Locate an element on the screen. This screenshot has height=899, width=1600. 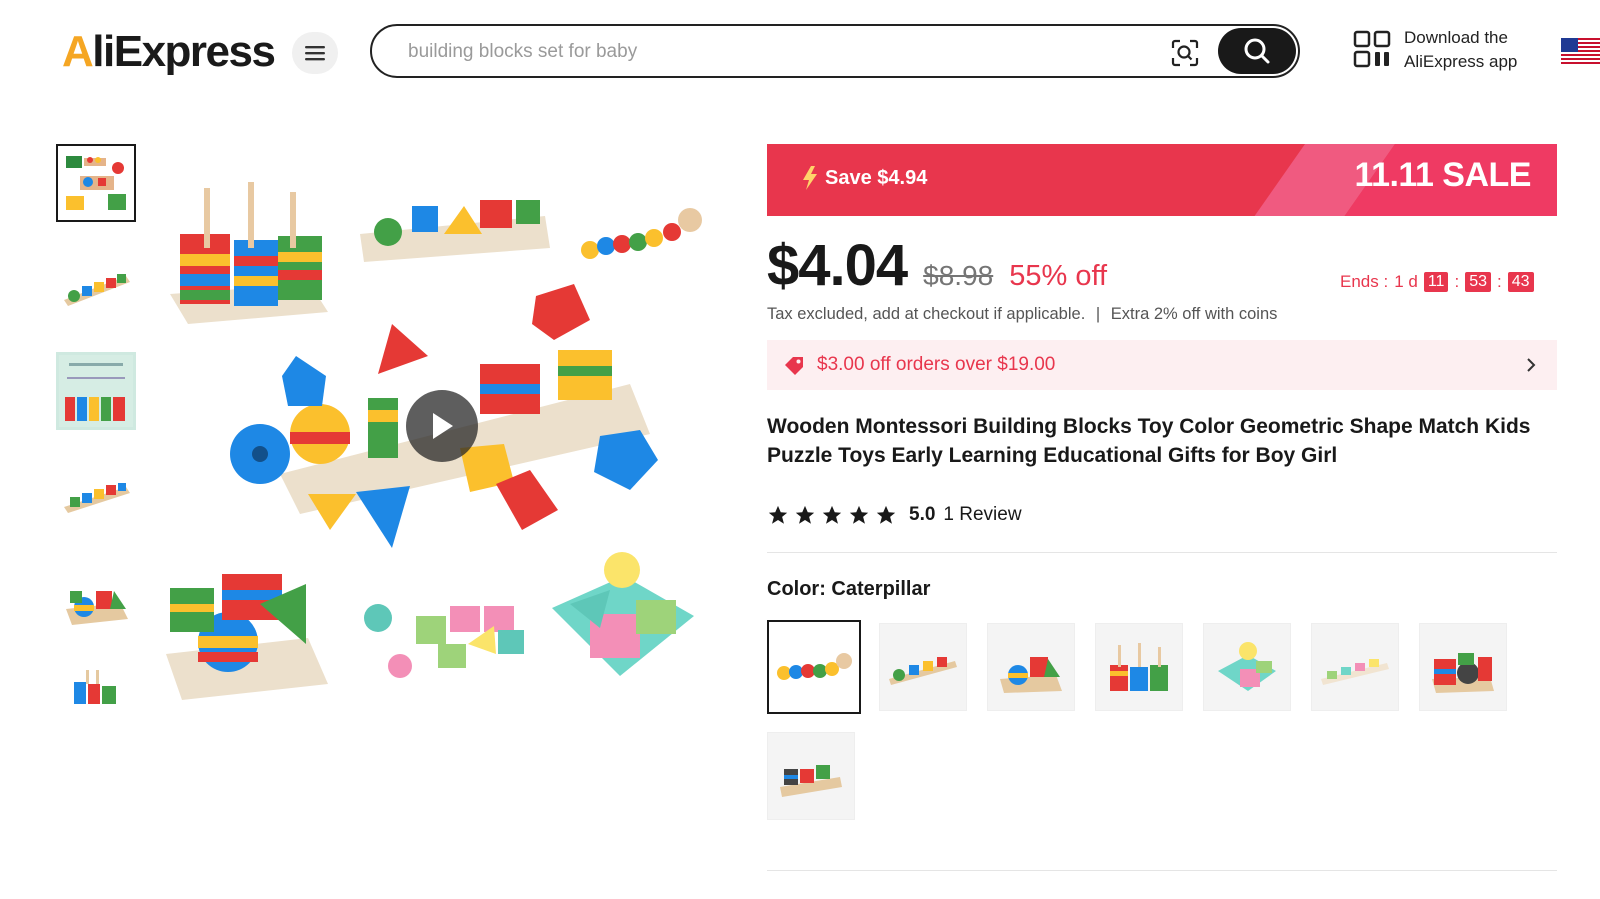
menu-button is located at coordinates (315, 53).